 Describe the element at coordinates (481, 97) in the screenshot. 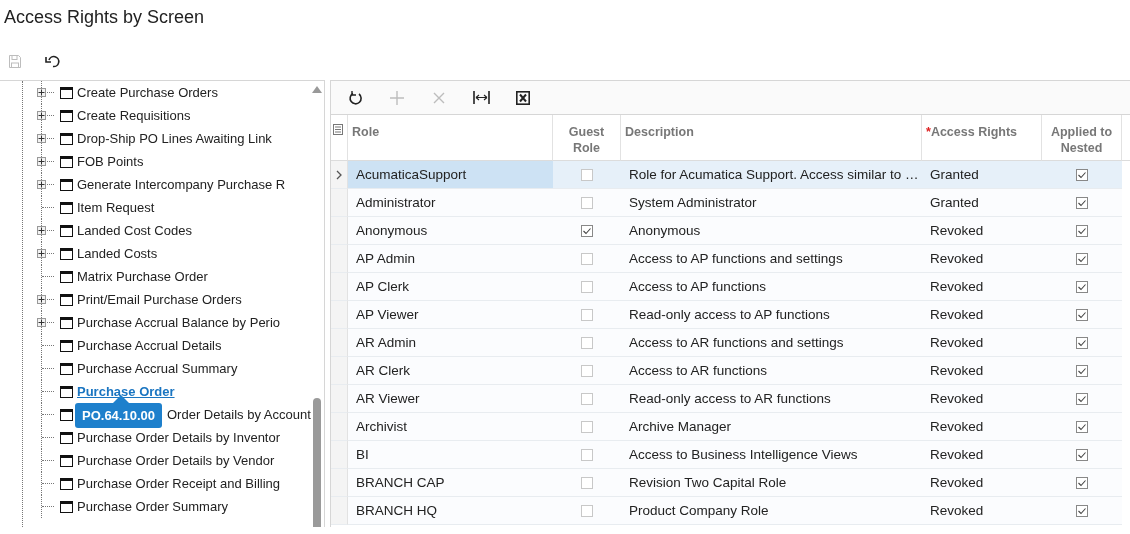

I see `fit-width-button` at that location.